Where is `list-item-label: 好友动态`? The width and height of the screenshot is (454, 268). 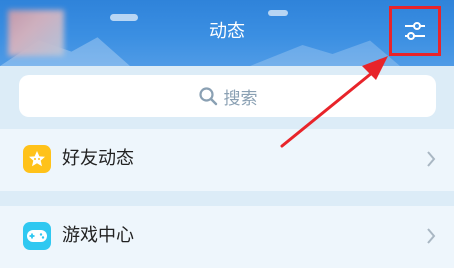 list-item-label: 好友动态 is located at coordinates (98, 158).